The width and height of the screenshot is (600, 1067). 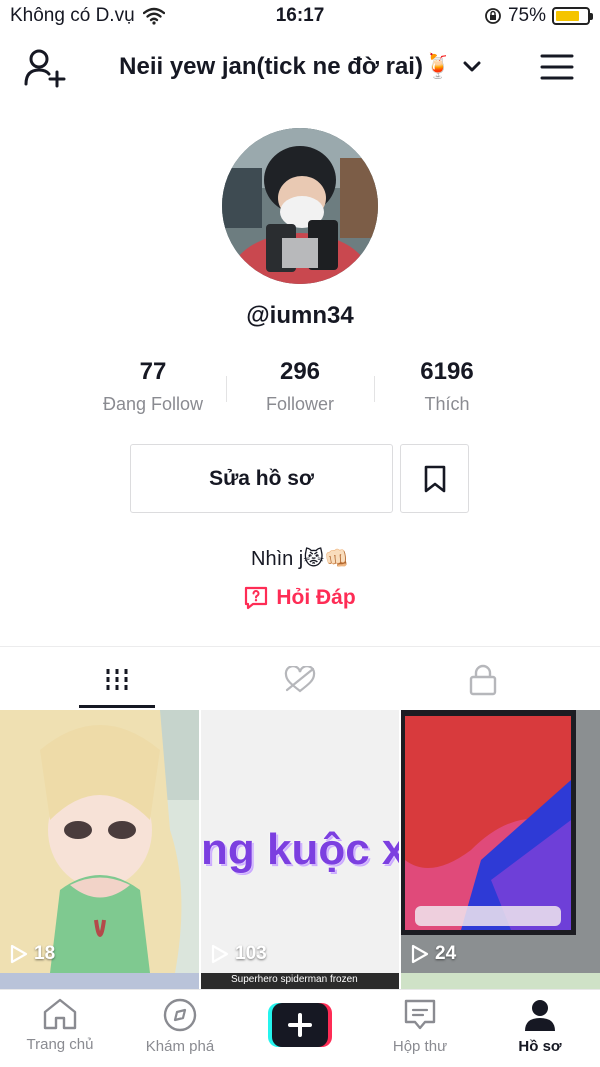 I want to click on nav-profile: Hồ sơ, so click(x=540, y=1026).